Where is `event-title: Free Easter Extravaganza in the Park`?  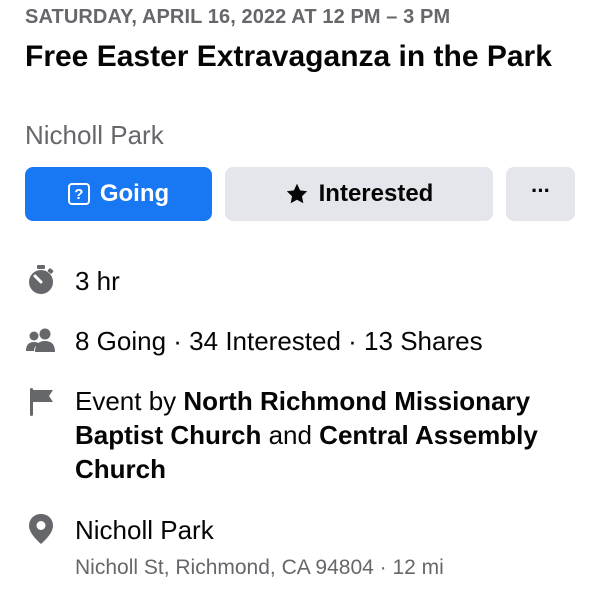
event-title: Free Easter Extravaganza in the Park is located at coordinates (288, 56).